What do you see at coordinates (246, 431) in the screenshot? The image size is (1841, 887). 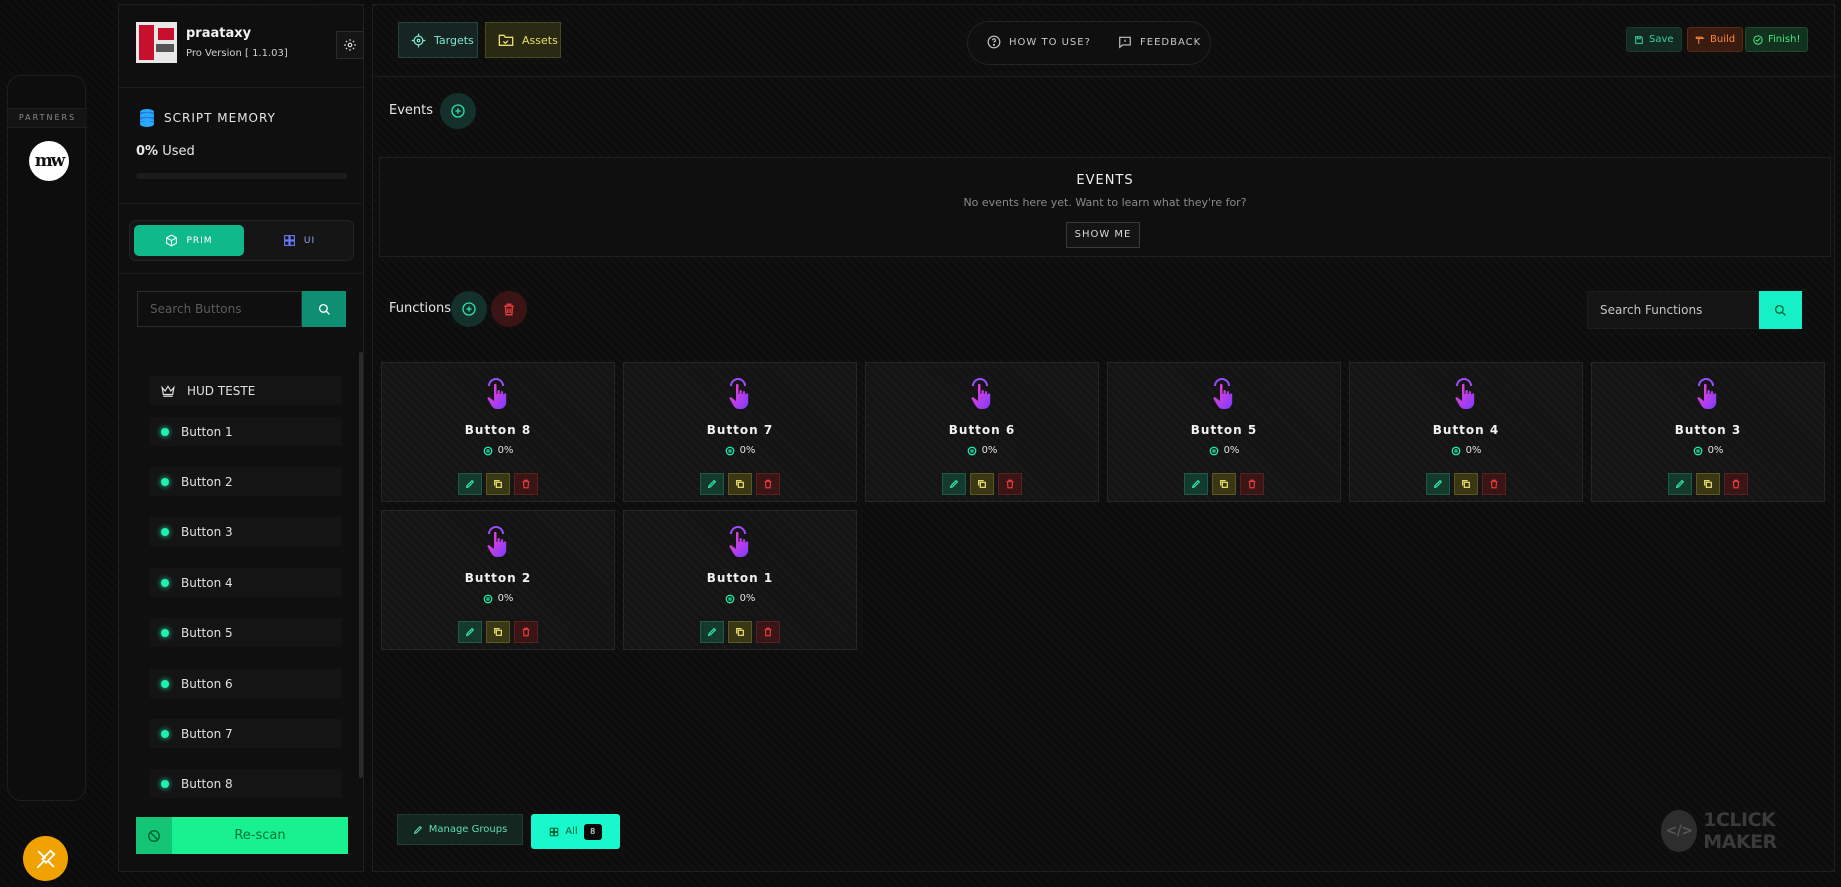 I see `sidebar-item-button-1: Button 1` at bounding box center [246, 431].